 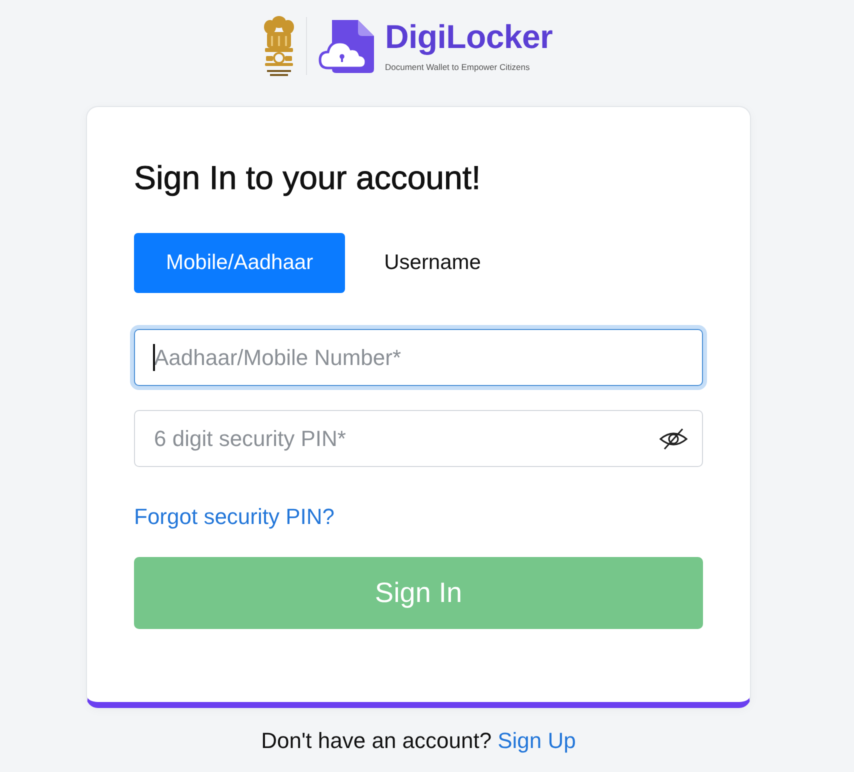 I want to click on login-tab: Mobile/Aadhaar, so click(x=240, y=263).